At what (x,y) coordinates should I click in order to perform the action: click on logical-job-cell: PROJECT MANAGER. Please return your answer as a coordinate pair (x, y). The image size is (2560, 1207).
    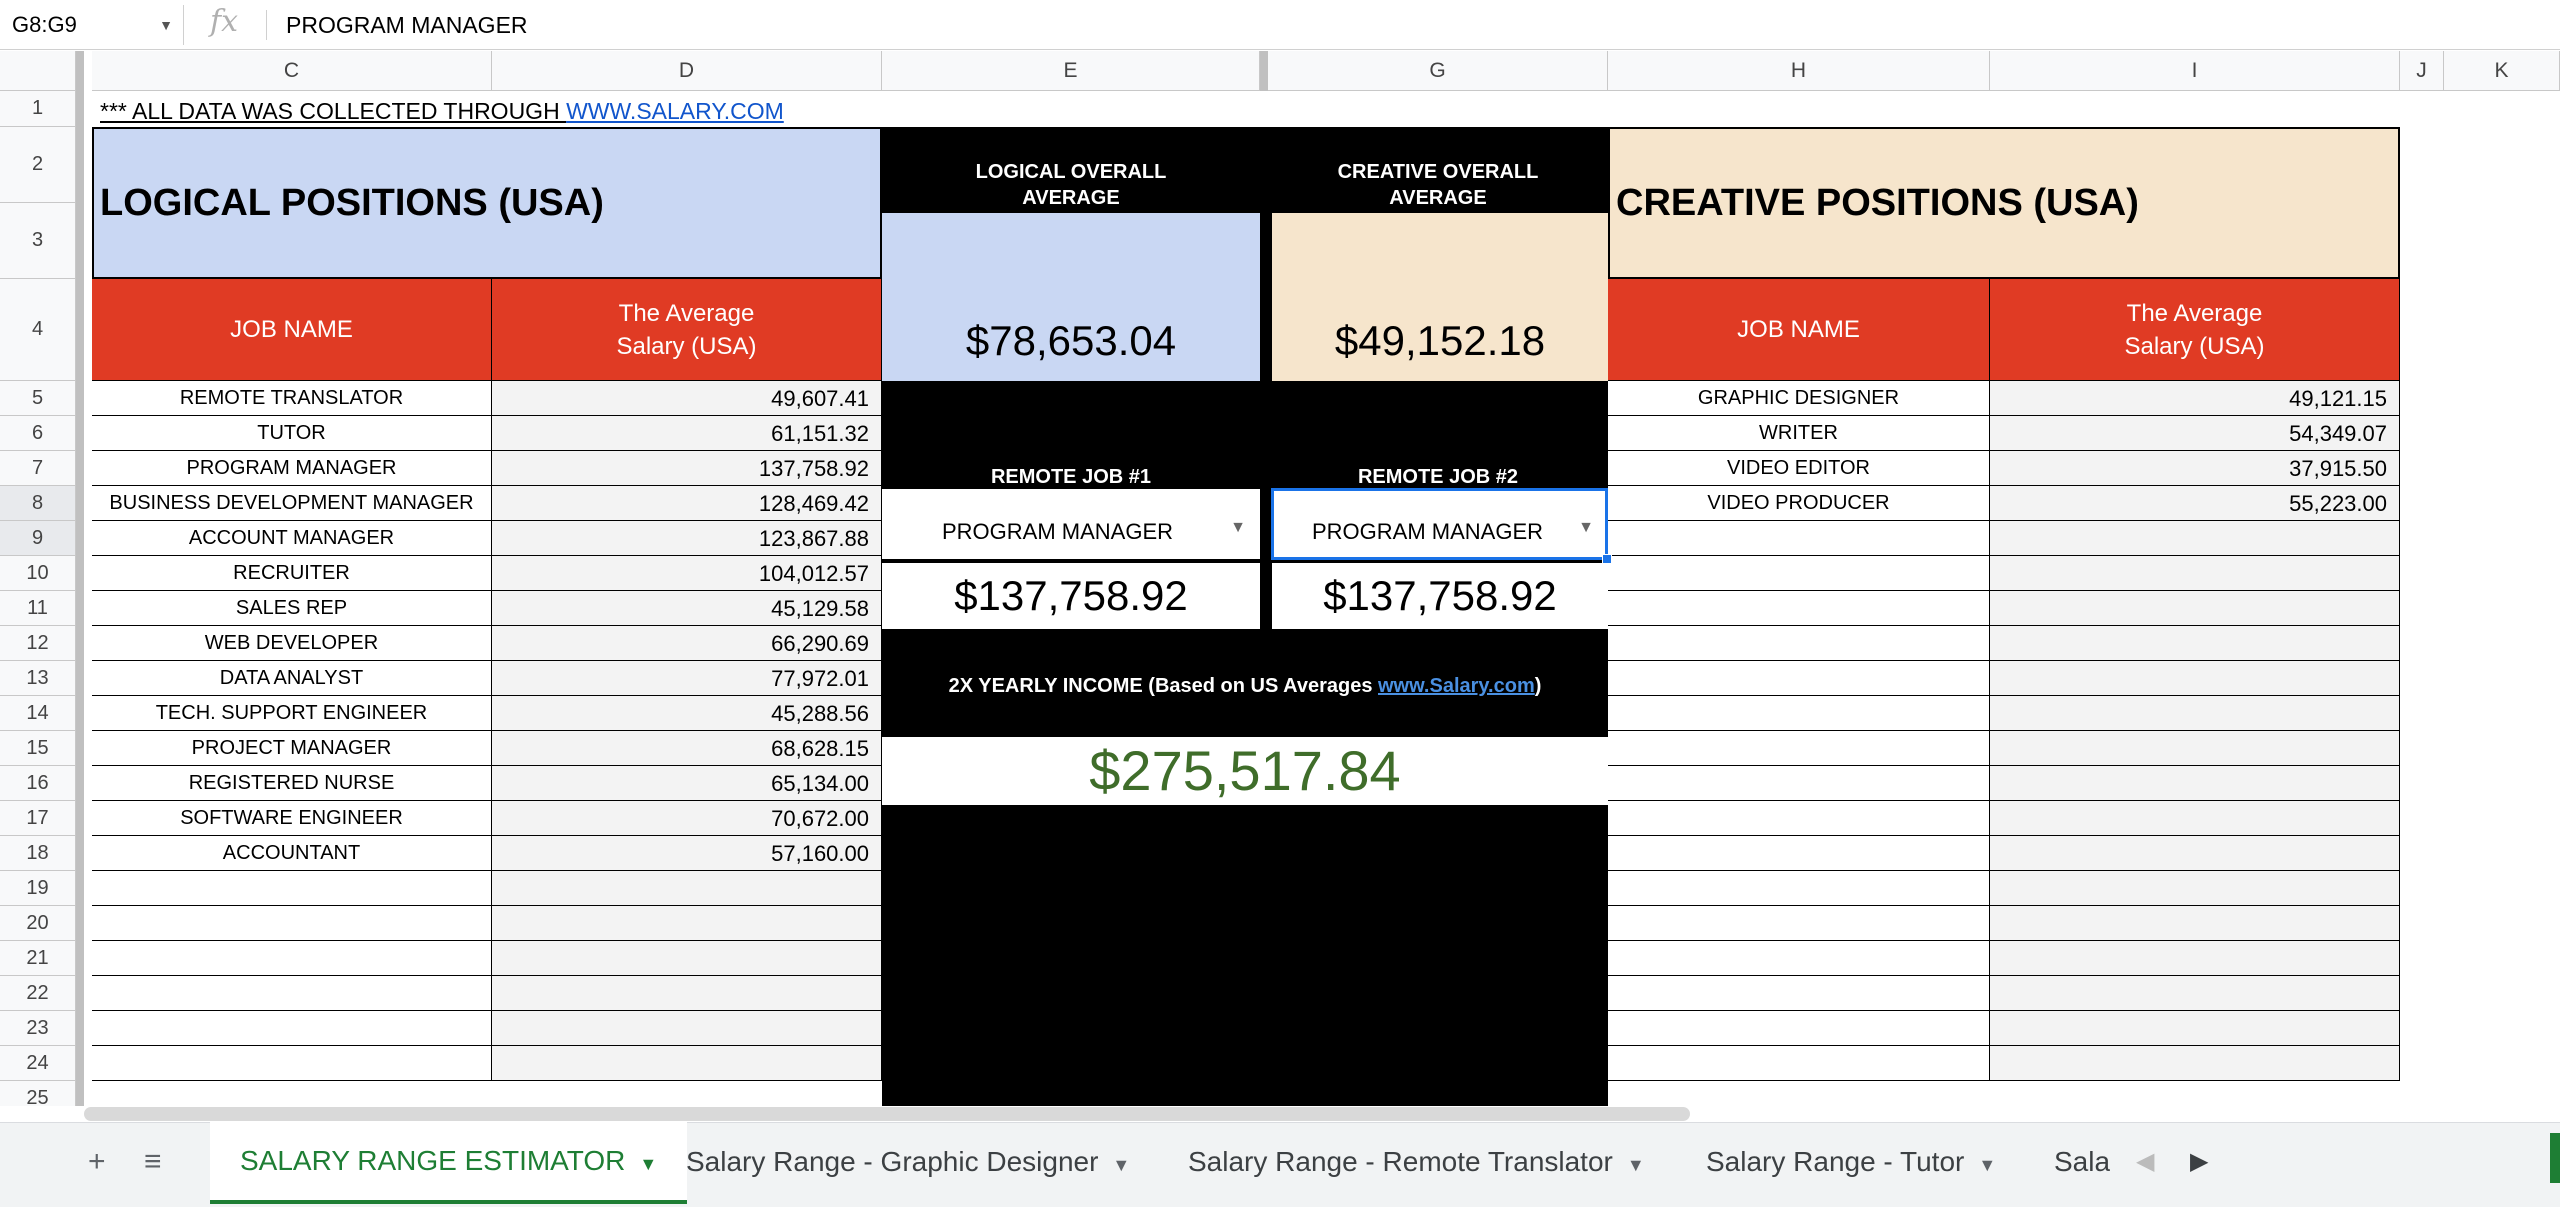
    Looking at the image, I should click on (292, 748).